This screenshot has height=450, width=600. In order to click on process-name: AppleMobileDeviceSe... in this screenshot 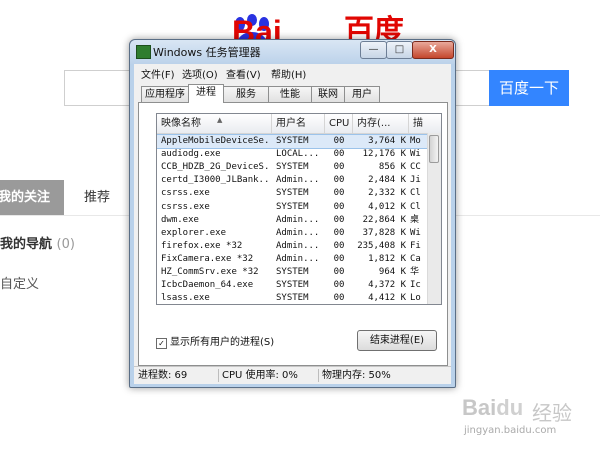, I will do `click(216, 141)`.